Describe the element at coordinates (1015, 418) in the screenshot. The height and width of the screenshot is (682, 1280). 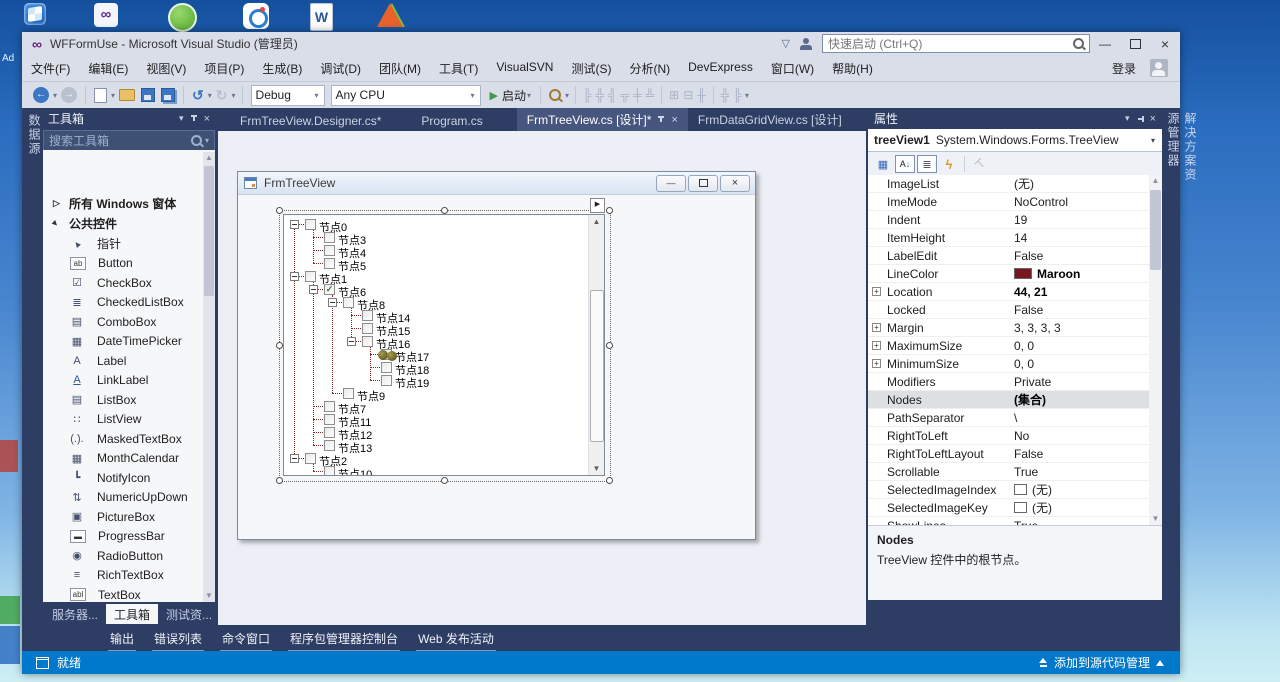
I see `property-value: \` at that location.